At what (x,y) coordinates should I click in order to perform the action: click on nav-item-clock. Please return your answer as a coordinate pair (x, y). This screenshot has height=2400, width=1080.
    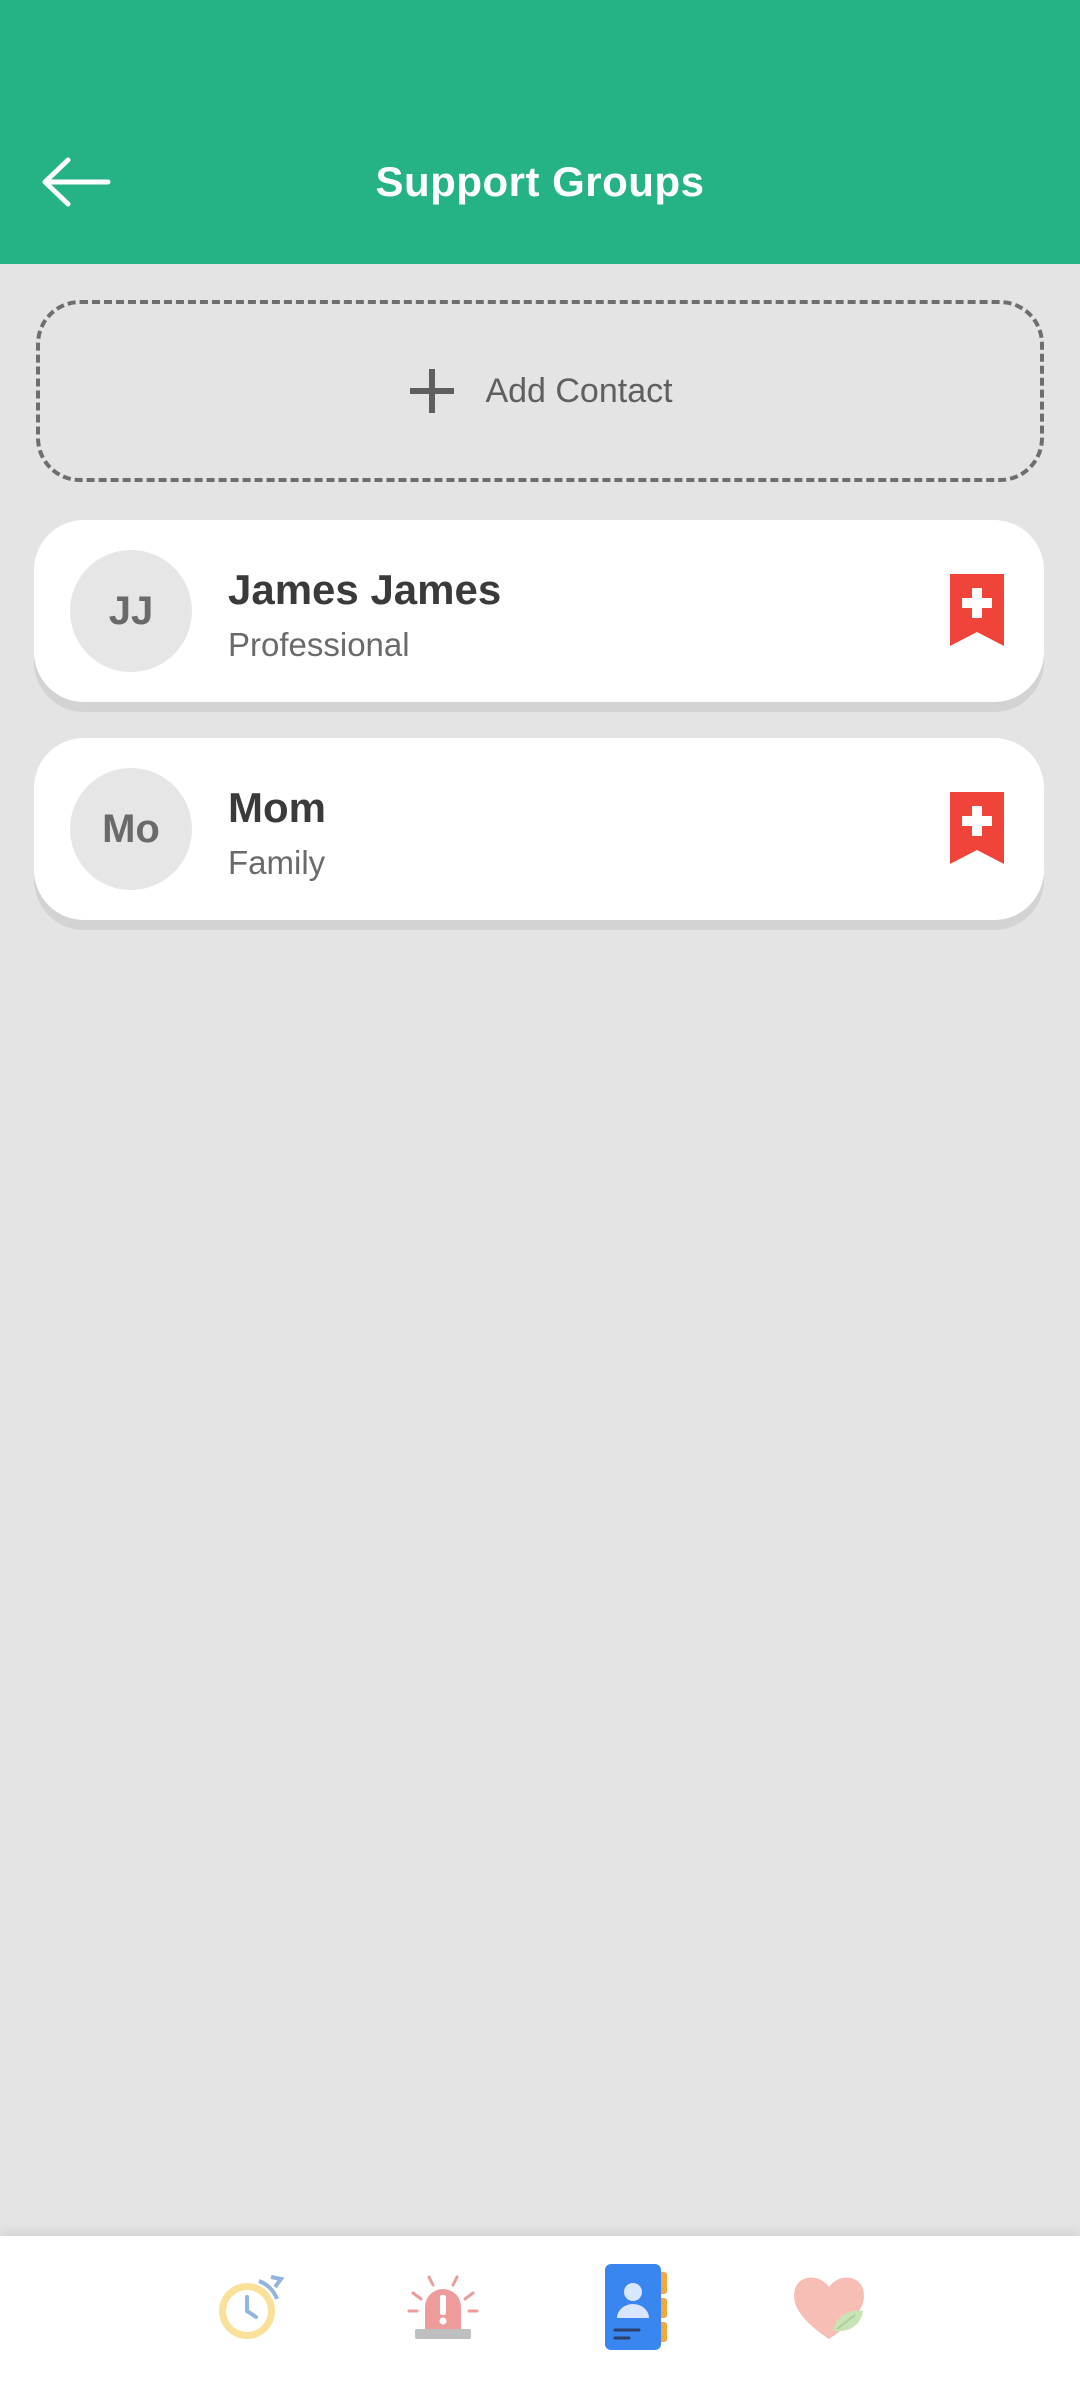
    Looking at the image, I should click on (251, 2309).